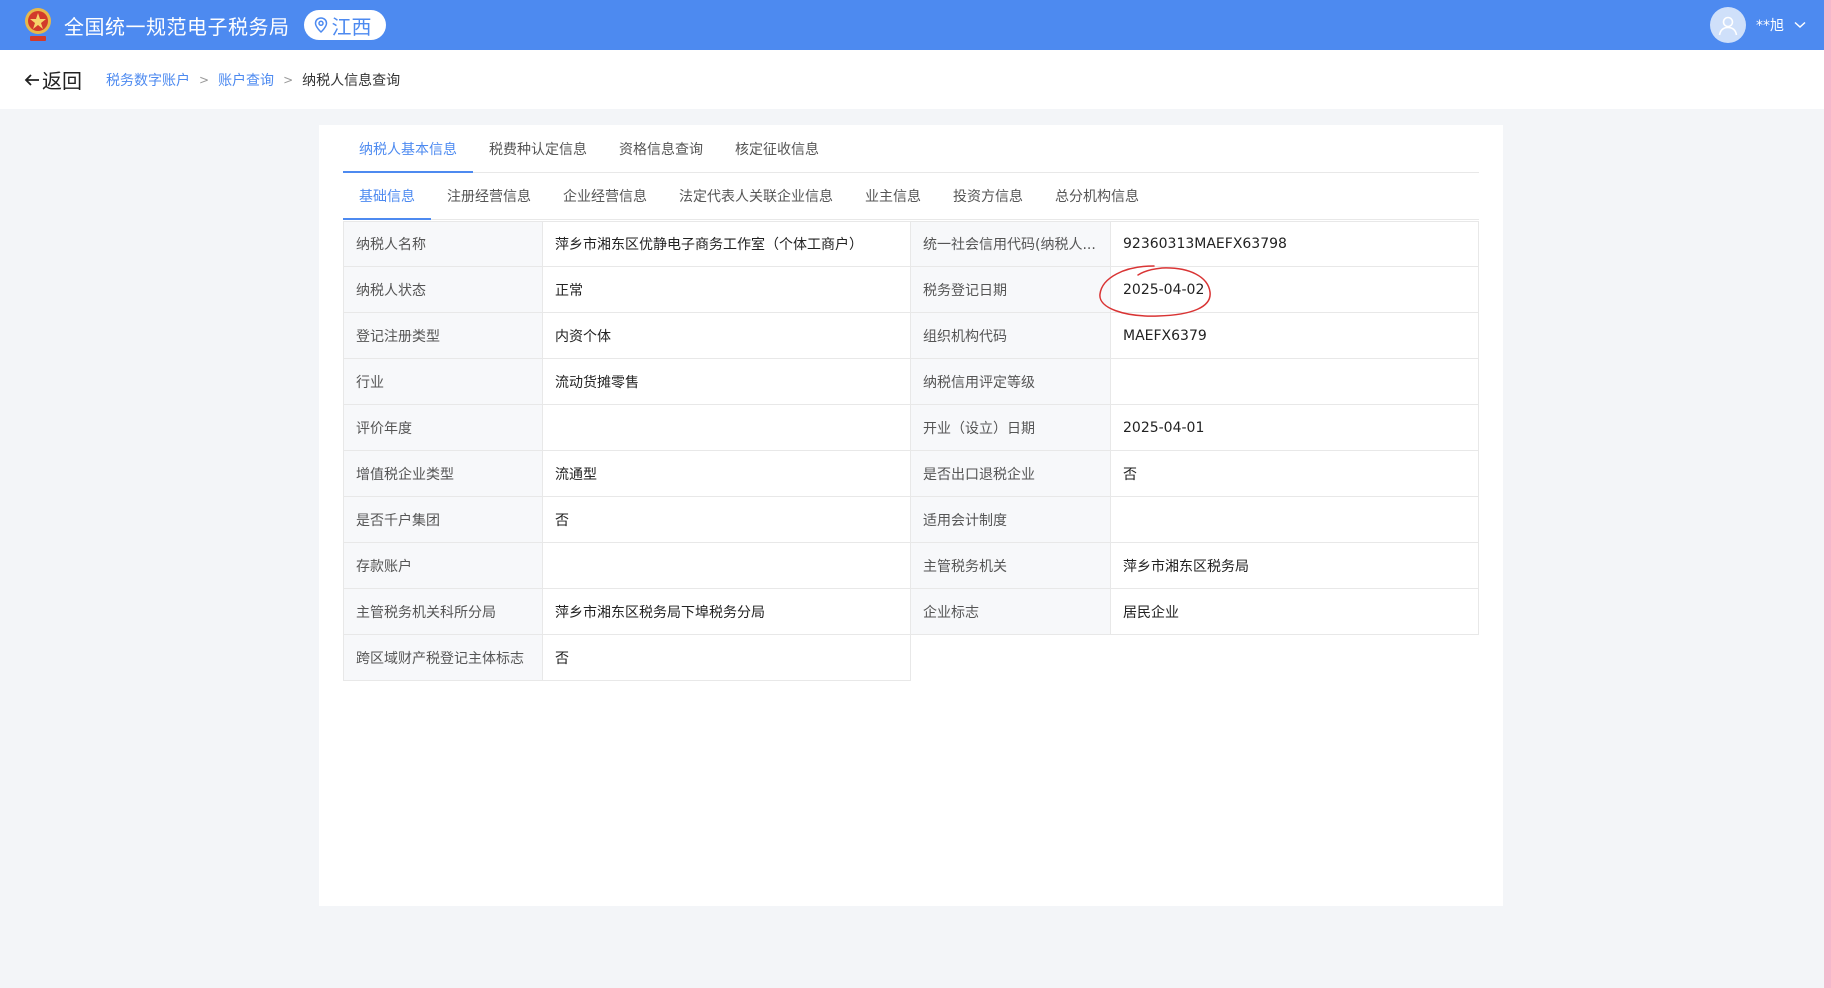 The height and width of the screenshot is (988, 1831). I want to click on field-value: 流动货摊零售, so click(727, 382).